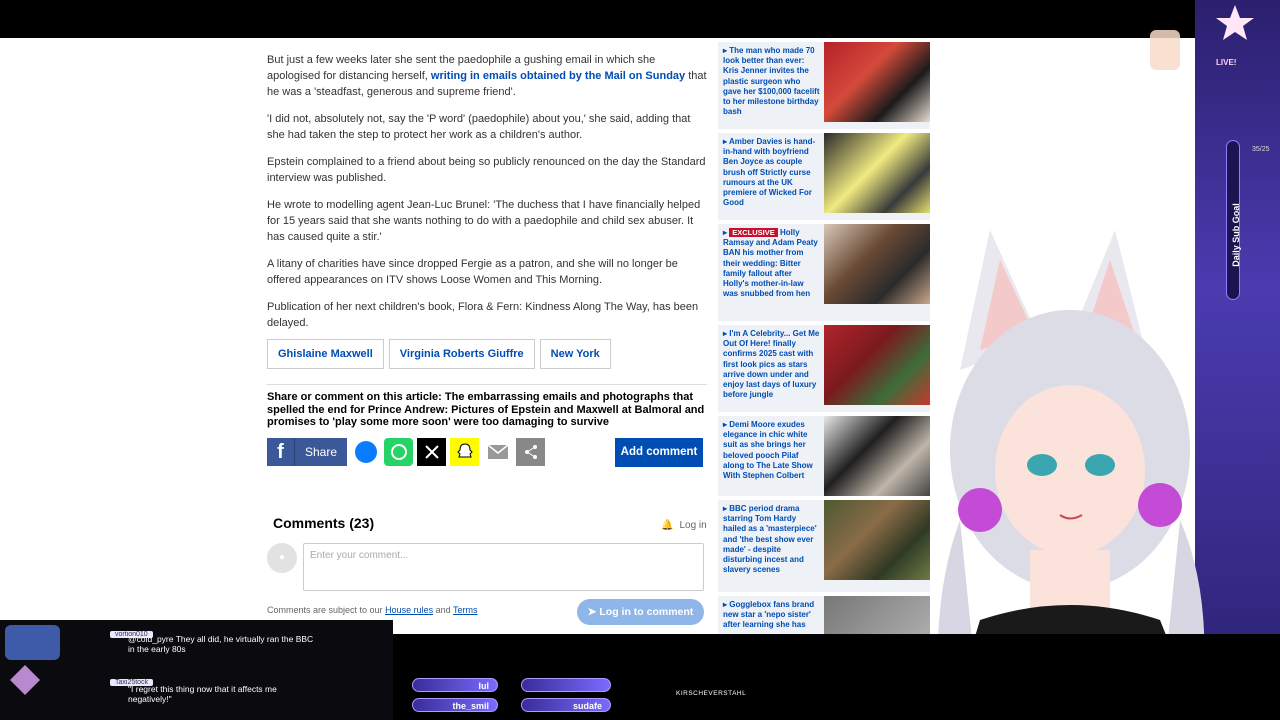 This screenshot has width=1280, height=720. Describe the element at coordinates (1261, 149) in the screenshot. I see `sub-goal-count: 35/25` at that location.